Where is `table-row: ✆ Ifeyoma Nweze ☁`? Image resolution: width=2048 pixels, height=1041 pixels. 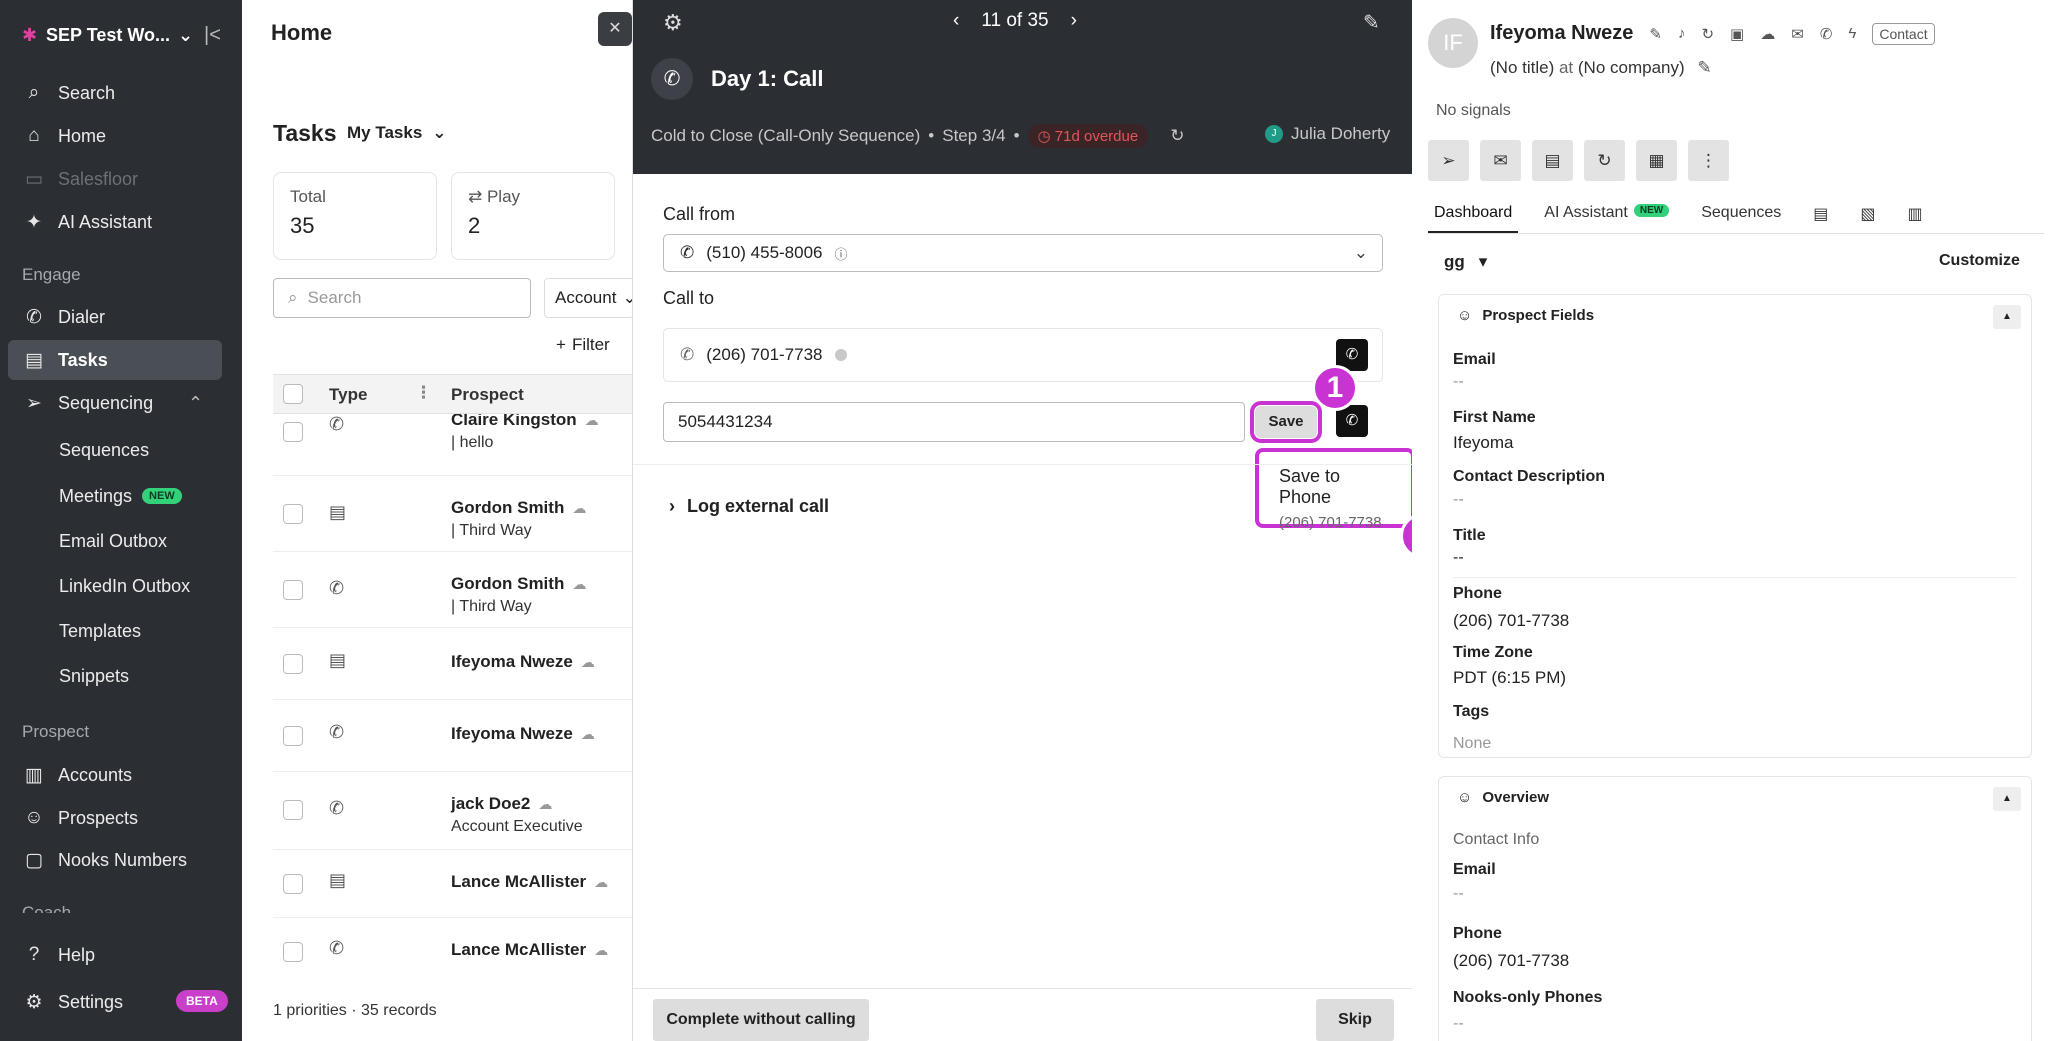 table-row: ✆ Ifeyoma Nweze ☁ is located at coordinates (452, 736).